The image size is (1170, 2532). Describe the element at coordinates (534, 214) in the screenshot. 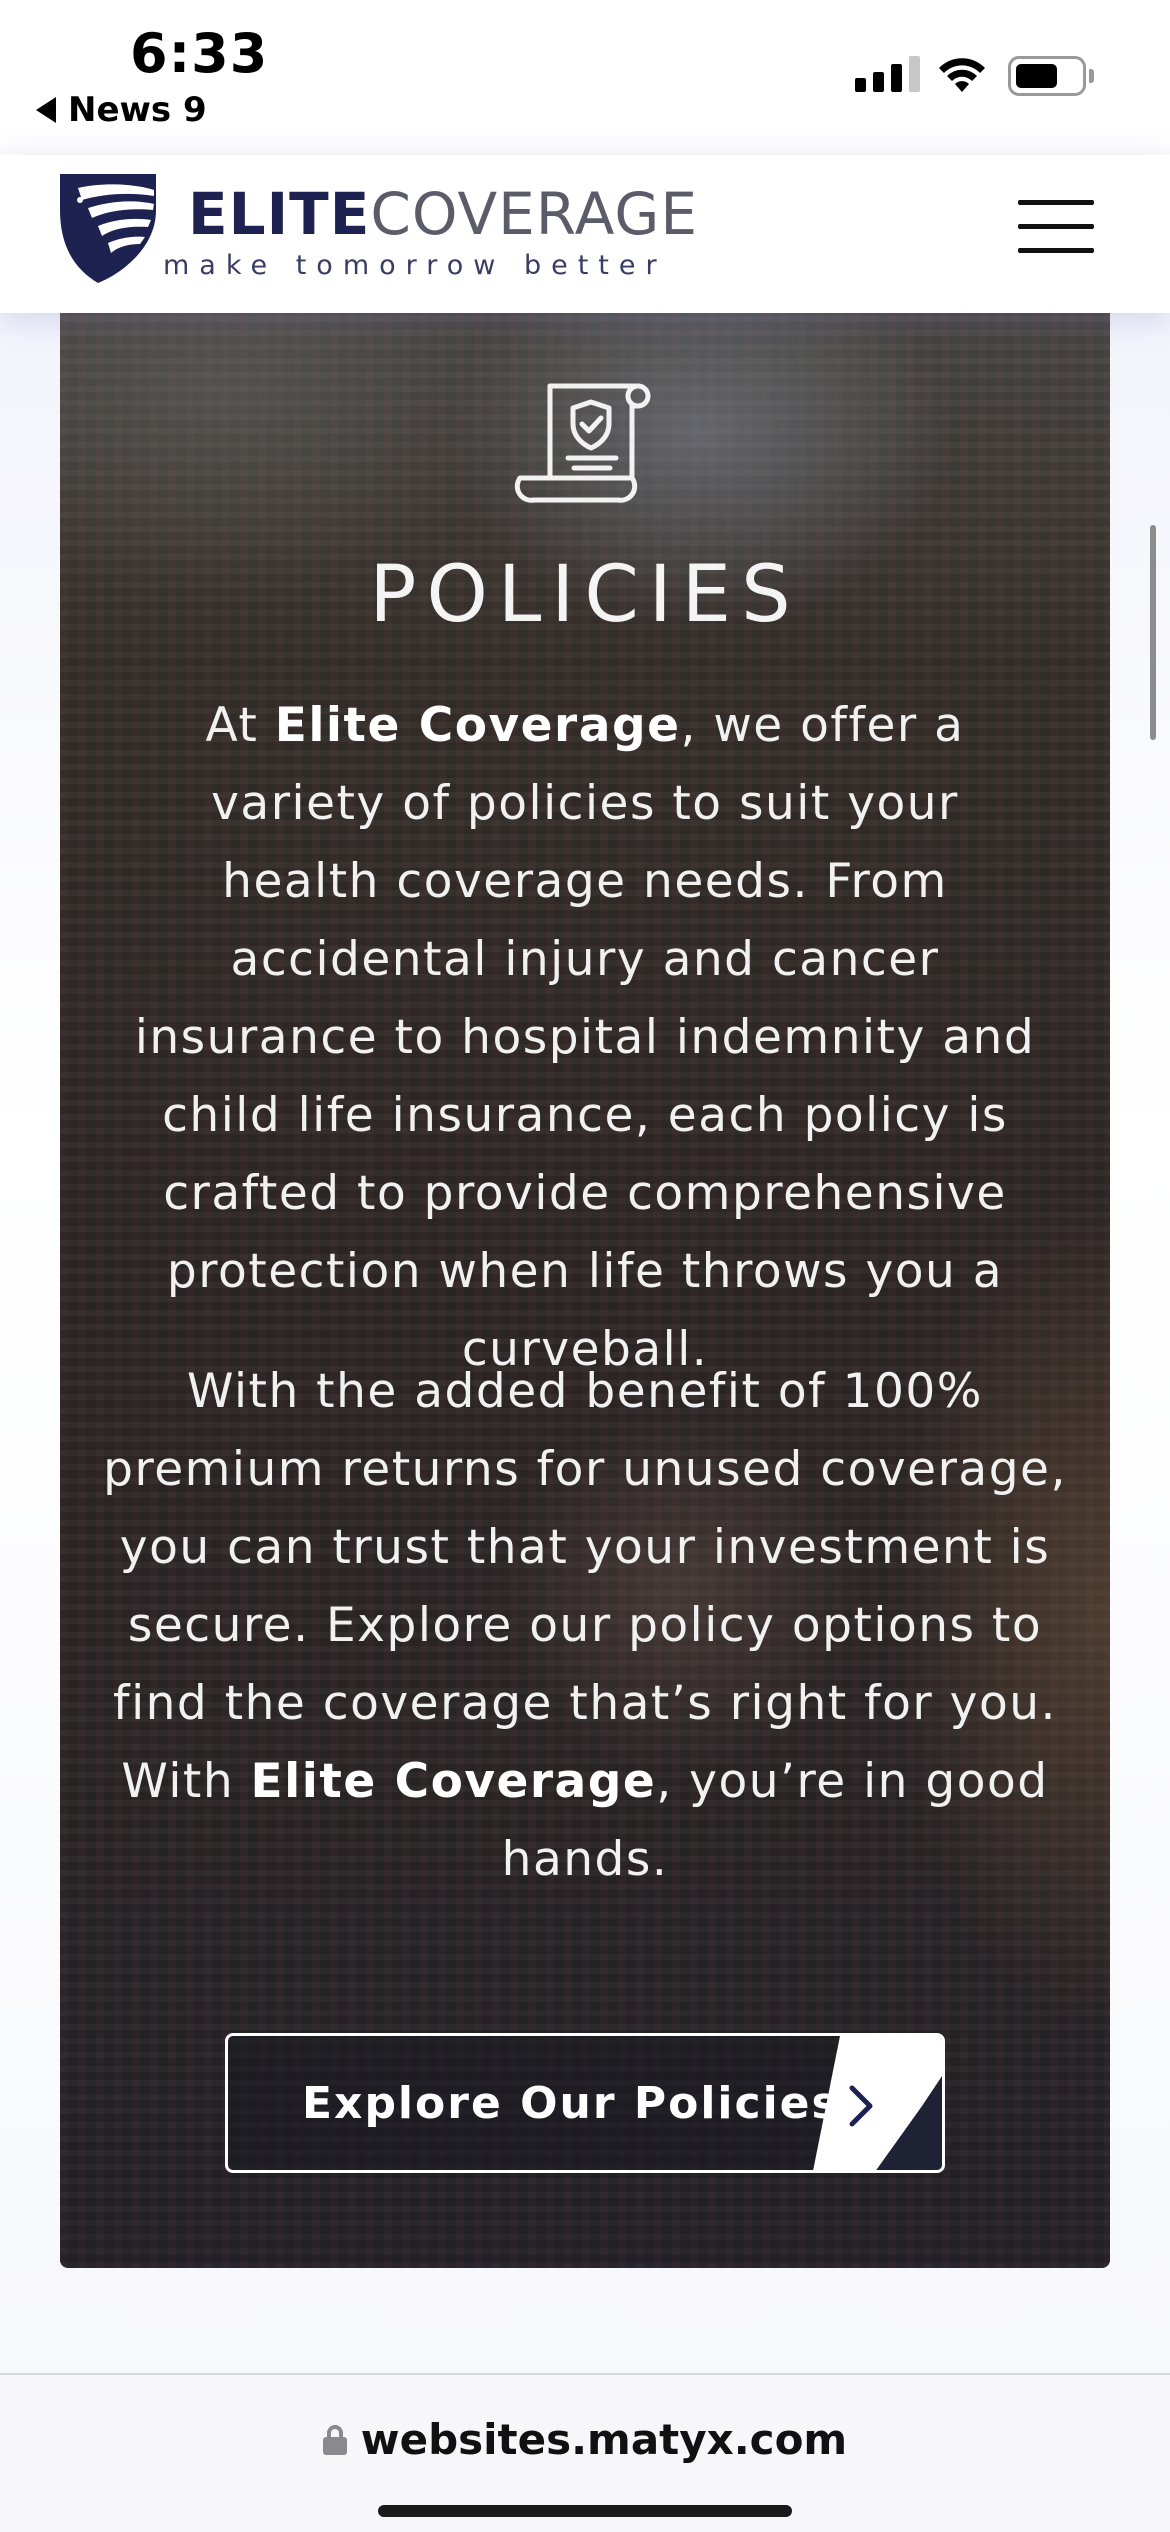

I see `logo-coverage: COVERAGE` at that location.